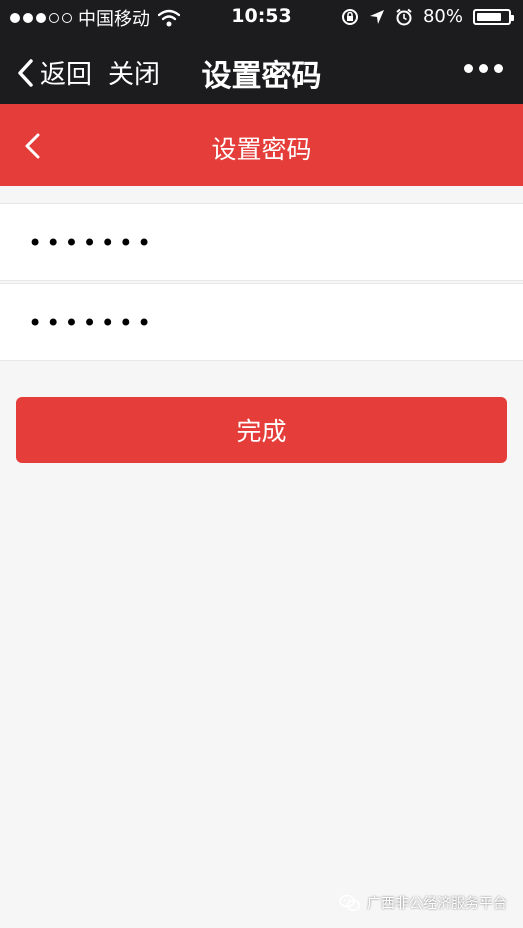 The height and width of the screenshot is (928, 523). Describe the element at coordinates (437, 904) in the screenshot. I see `watermark-text: 广西非公经济服务平台` at that location.